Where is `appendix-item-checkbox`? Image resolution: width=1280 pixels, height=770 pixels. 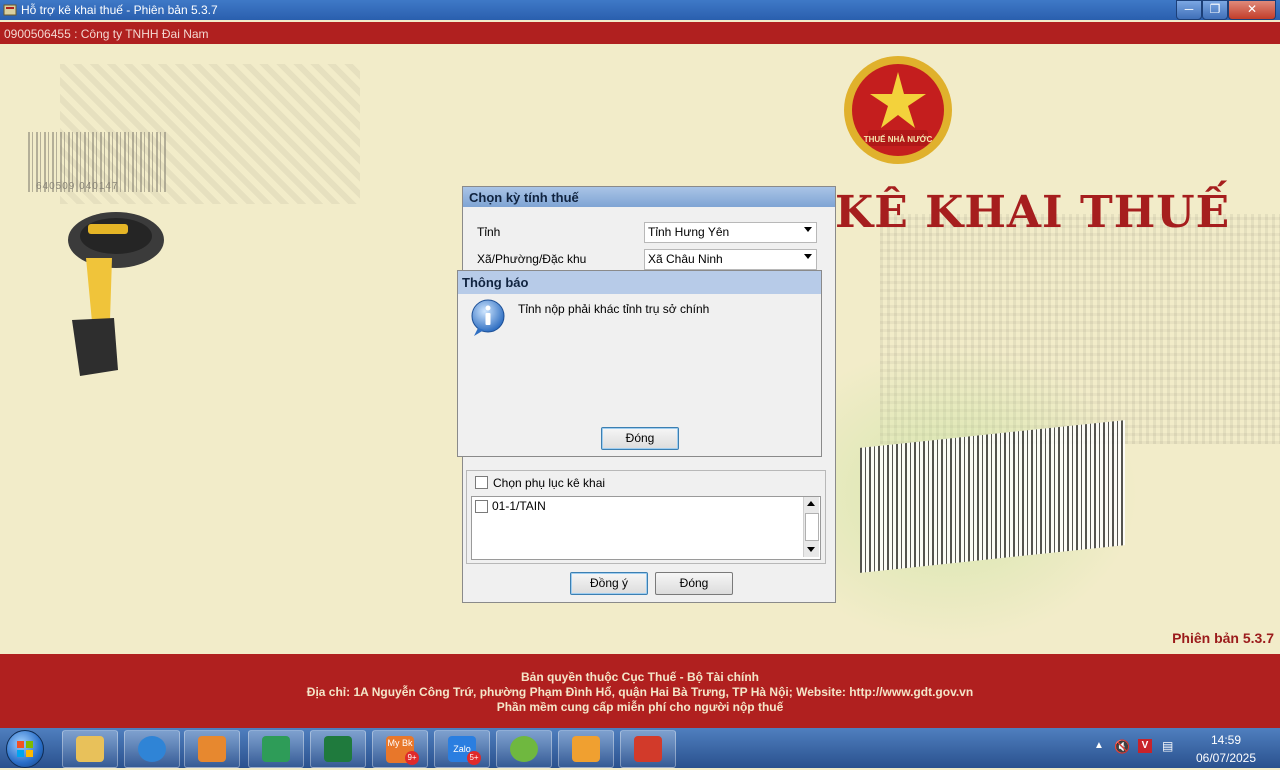 appendix-item-checkbox is located at coordinates (481, 506).